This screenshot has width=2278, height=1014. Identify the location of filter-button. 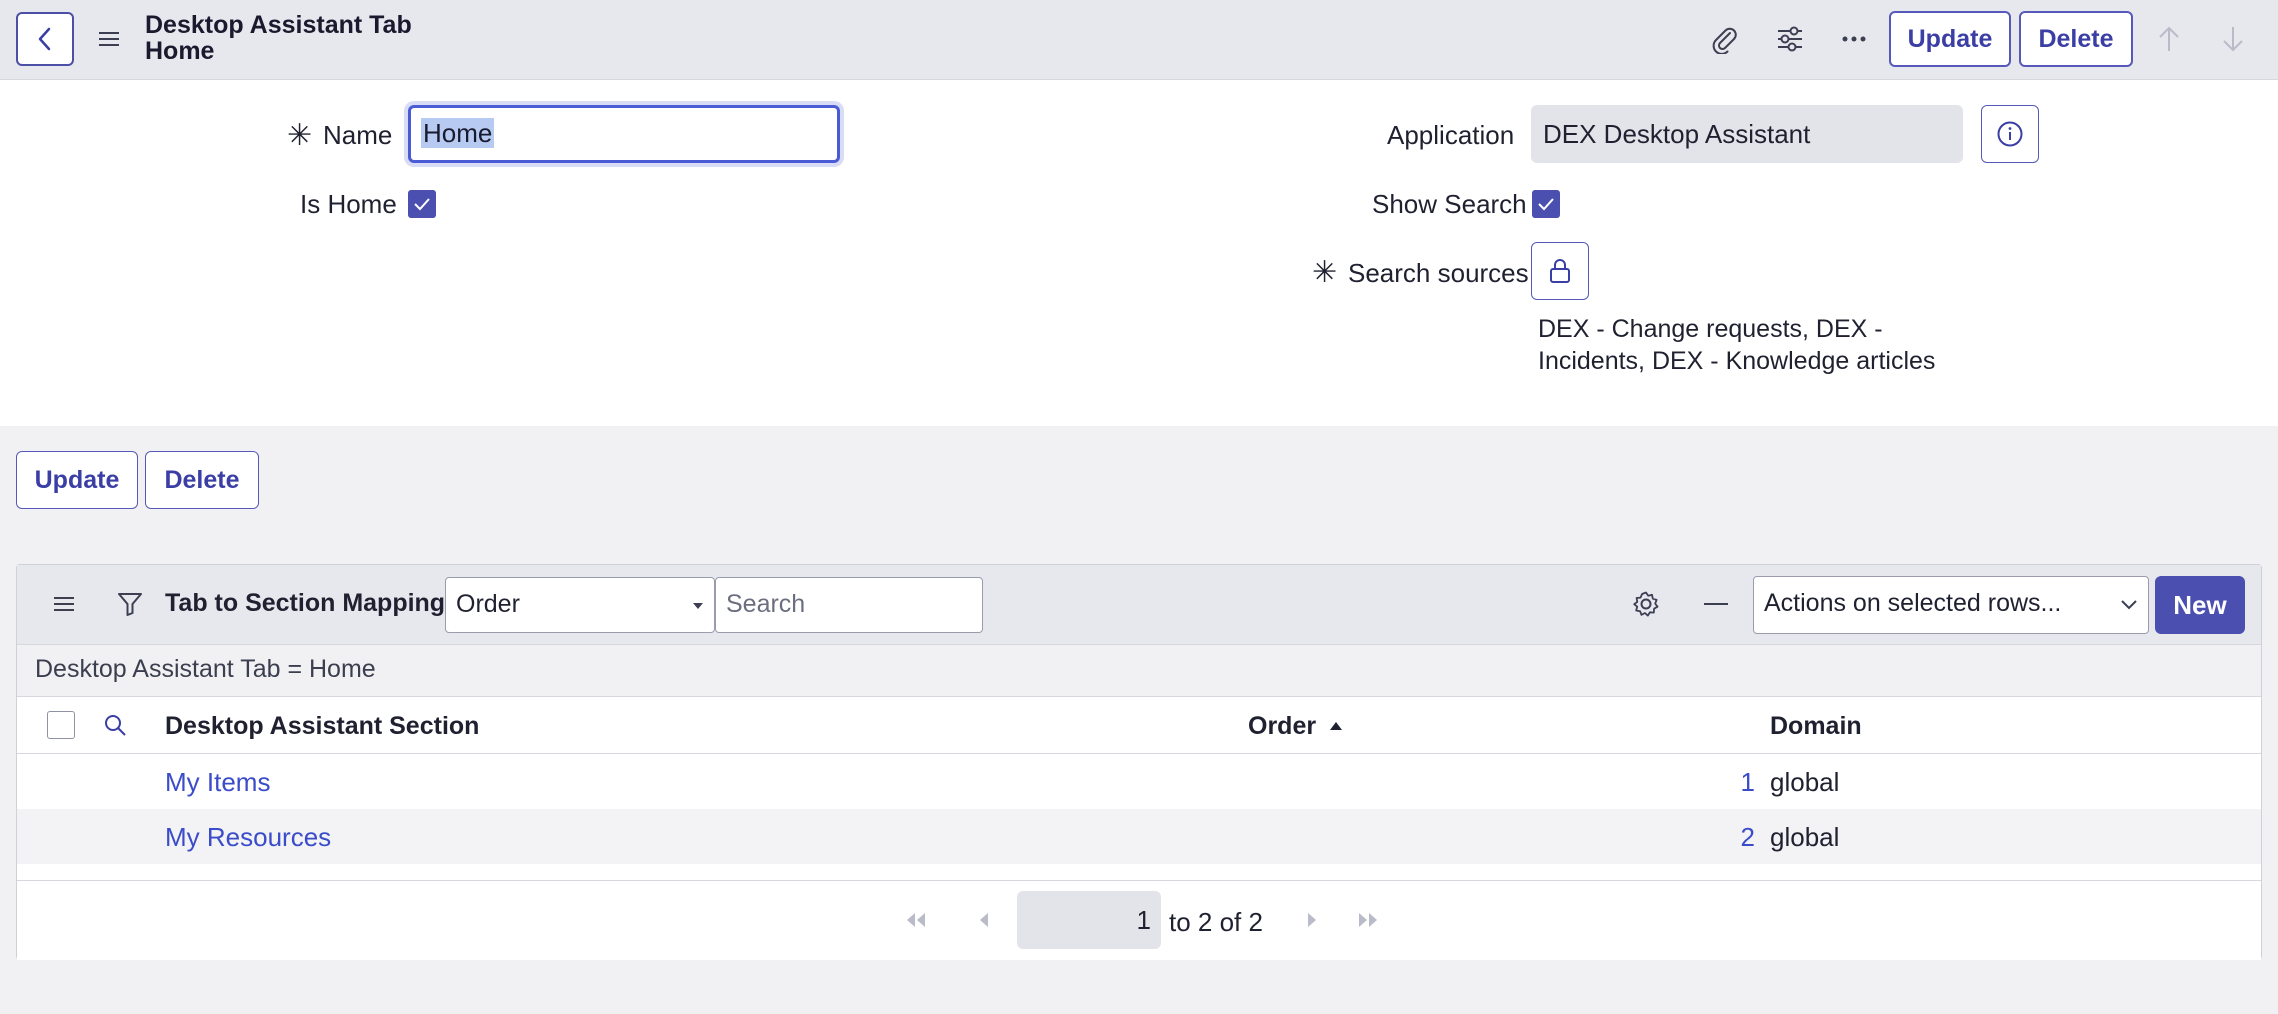
(130, 604).